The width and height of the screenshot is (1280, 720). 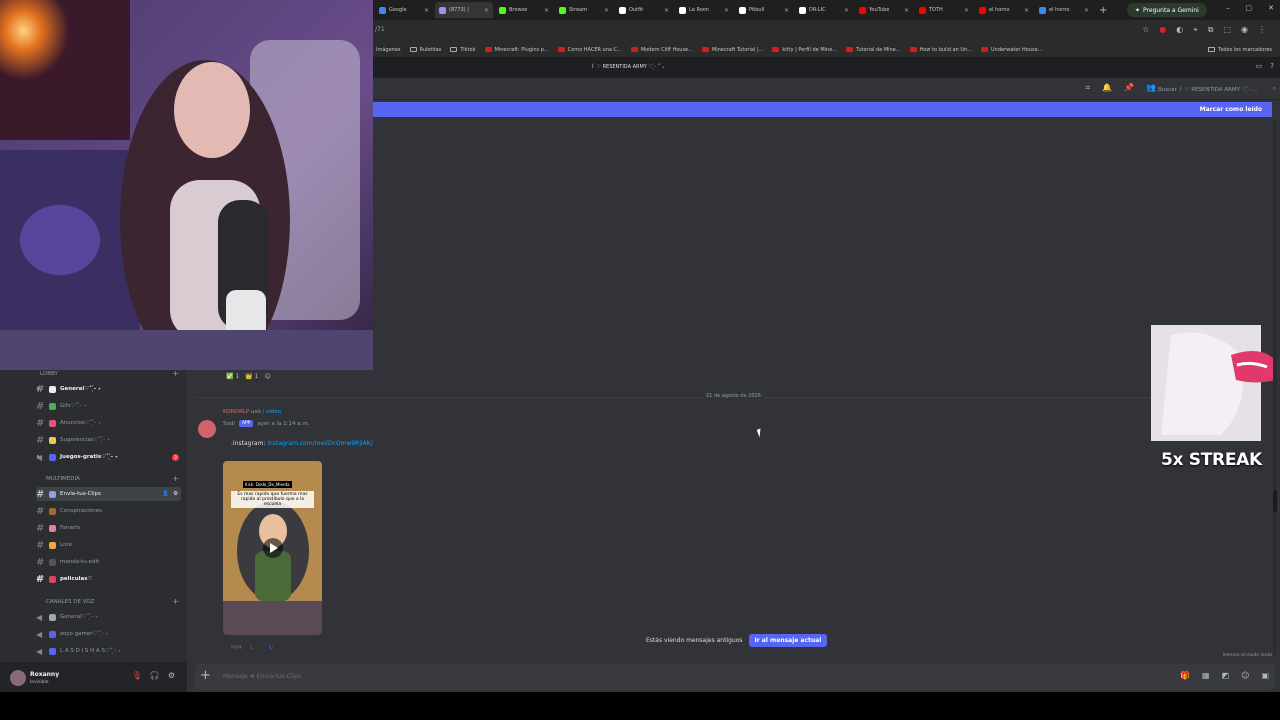 I want to click on browser-tab: Google ✕, so click(x=404, y=10).